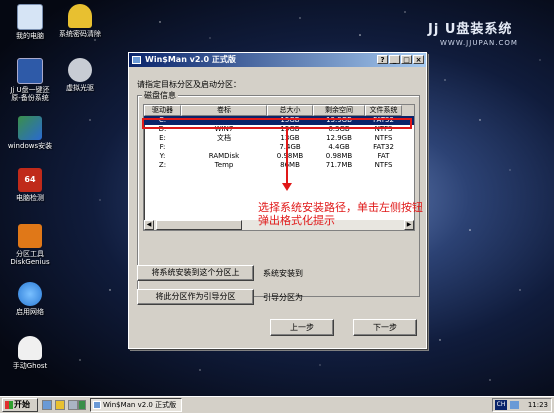  Describe the element at coordinates (60, 405) in the screenshot. I see `quicklaunch-explorer-icon` at that location.